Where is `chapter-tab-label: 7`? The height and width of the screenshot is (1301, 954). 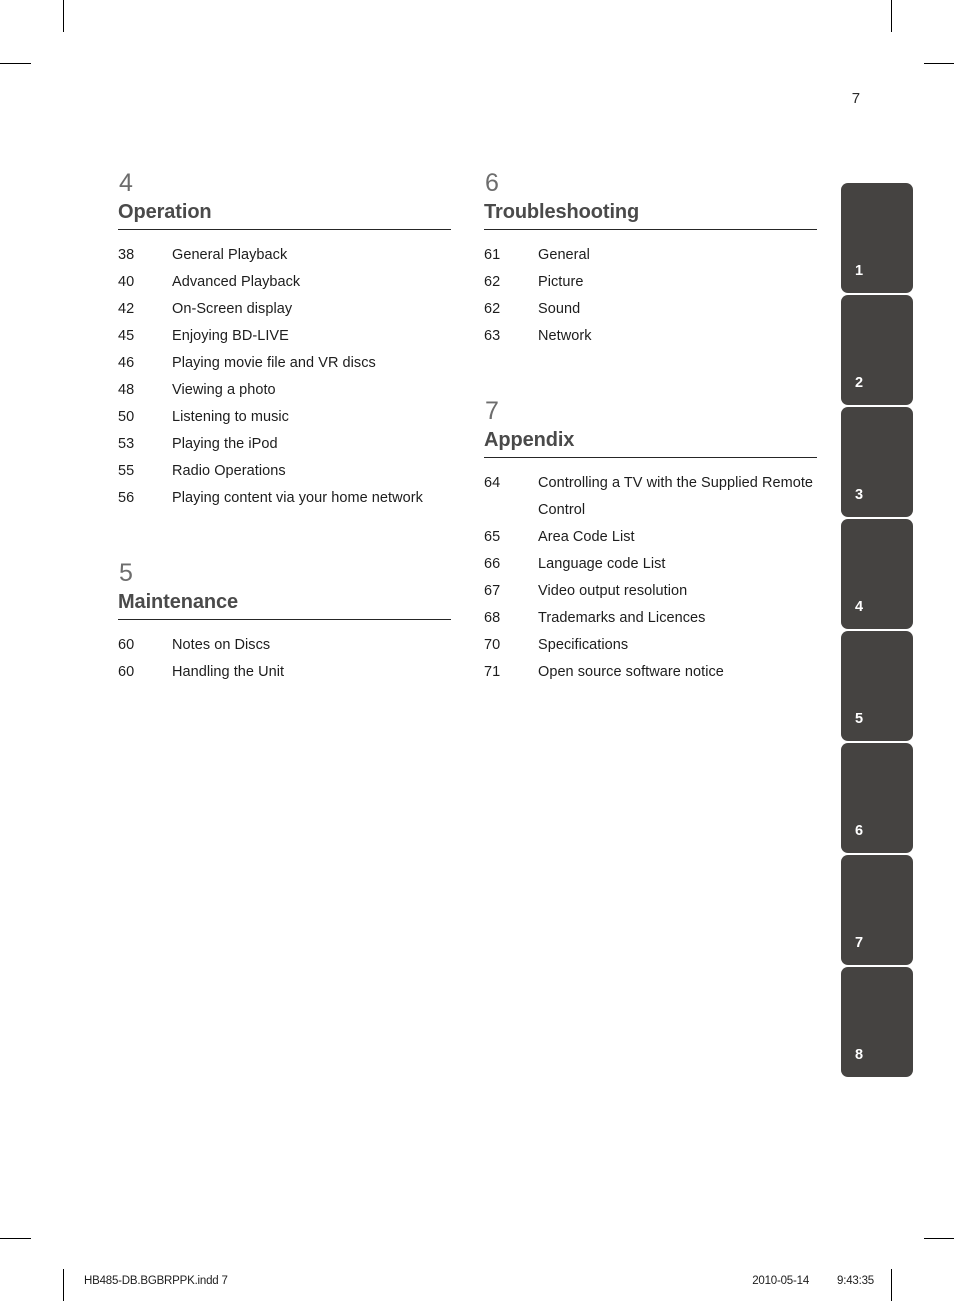 chapter-tab-label: 7 is located at coordinates (859, 943).